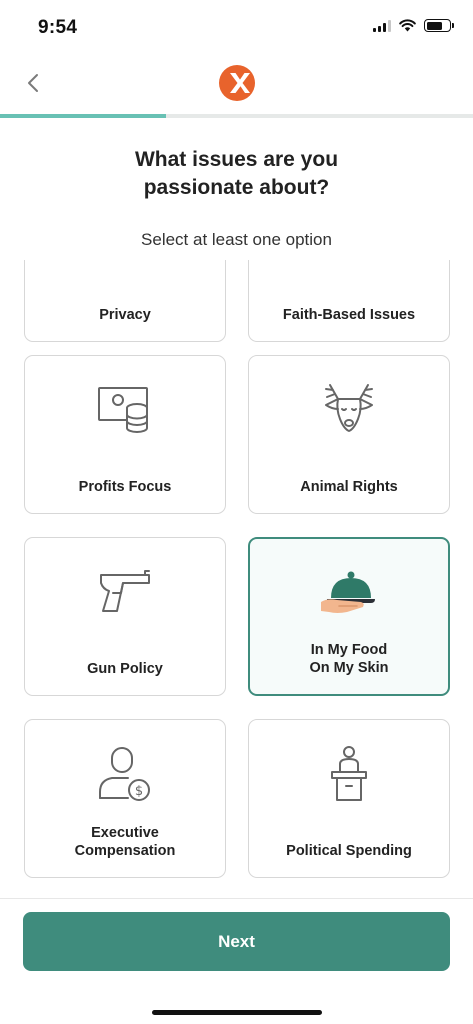 The image size is (473, 1024). I want to click on option-card-animal-rights: Animal Rights, so click(349, 434).